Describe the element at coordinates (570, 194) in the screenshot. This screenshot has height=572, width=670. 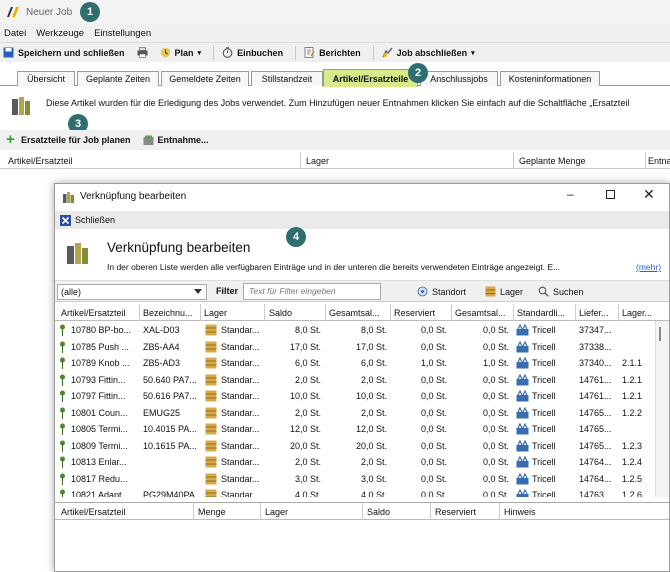
I see `minimize-icon: –` at that location.